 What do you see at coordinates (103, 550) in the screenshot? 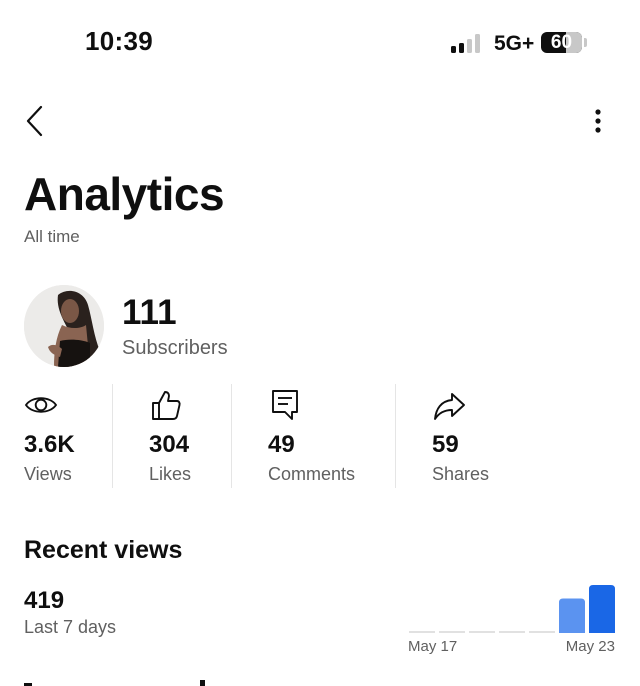
I see `recent-views-title: Recent views` at bounding box center [103, 550].